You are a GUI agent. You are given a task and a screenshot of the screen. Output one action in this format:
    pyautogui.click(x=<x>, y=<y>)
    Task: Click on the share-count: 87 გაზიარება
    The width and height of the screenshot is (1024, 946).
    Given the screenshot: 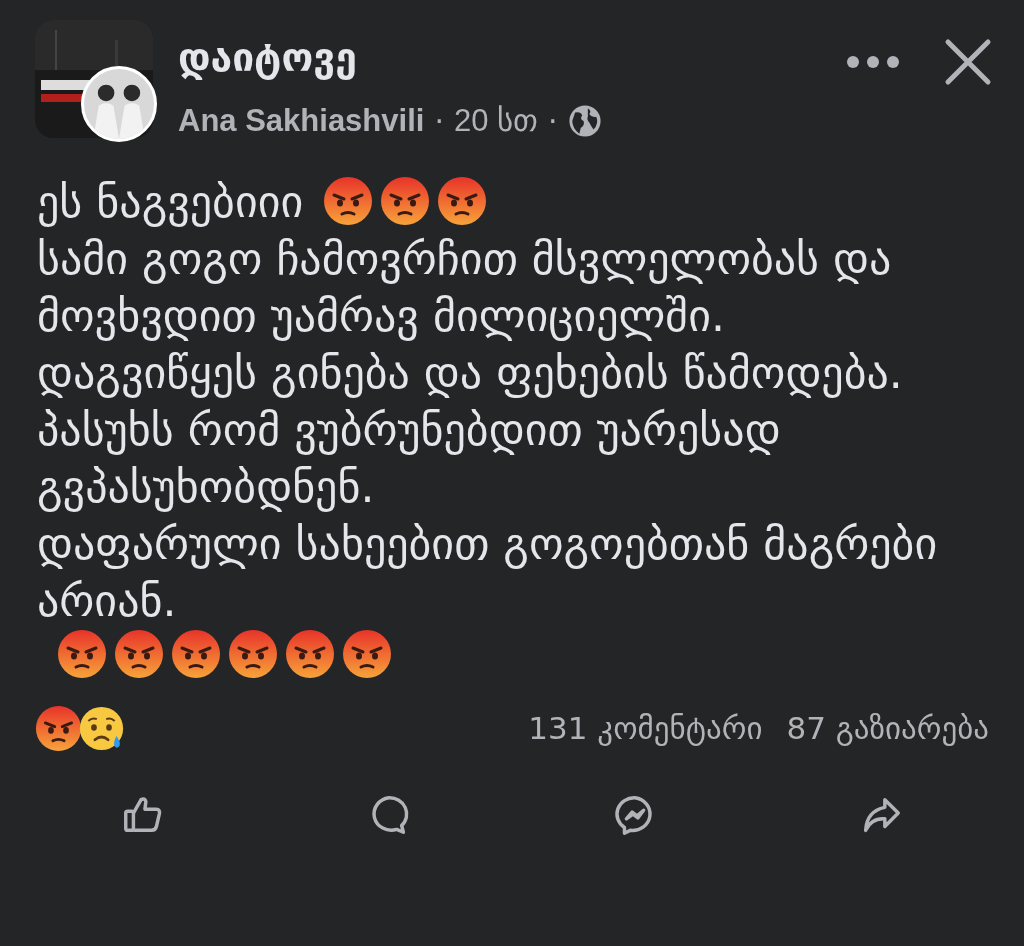 What is the action you would take?
    pyautogui.click(x=887, y=728)
    